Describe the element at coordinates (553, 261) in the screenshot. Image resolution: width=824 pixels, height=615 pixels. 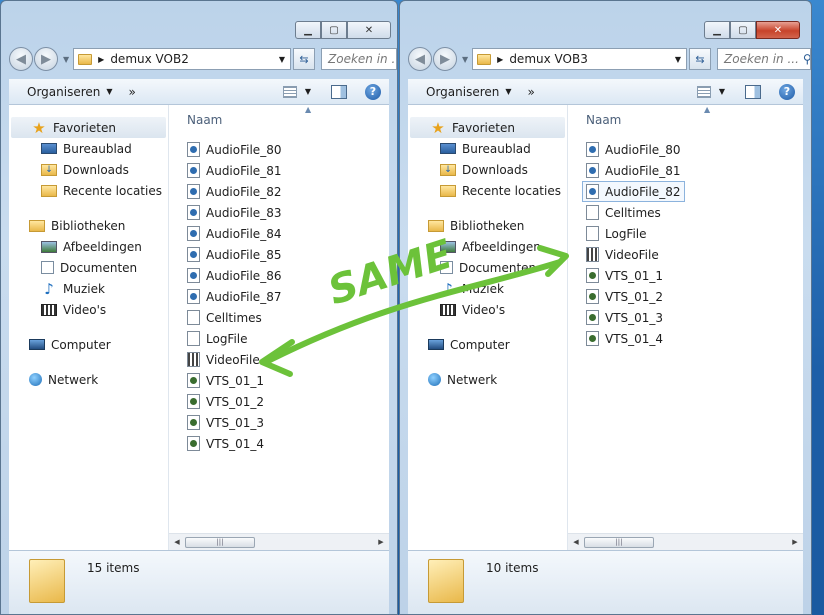
I see `annotation-arrowhead-right` at that location.